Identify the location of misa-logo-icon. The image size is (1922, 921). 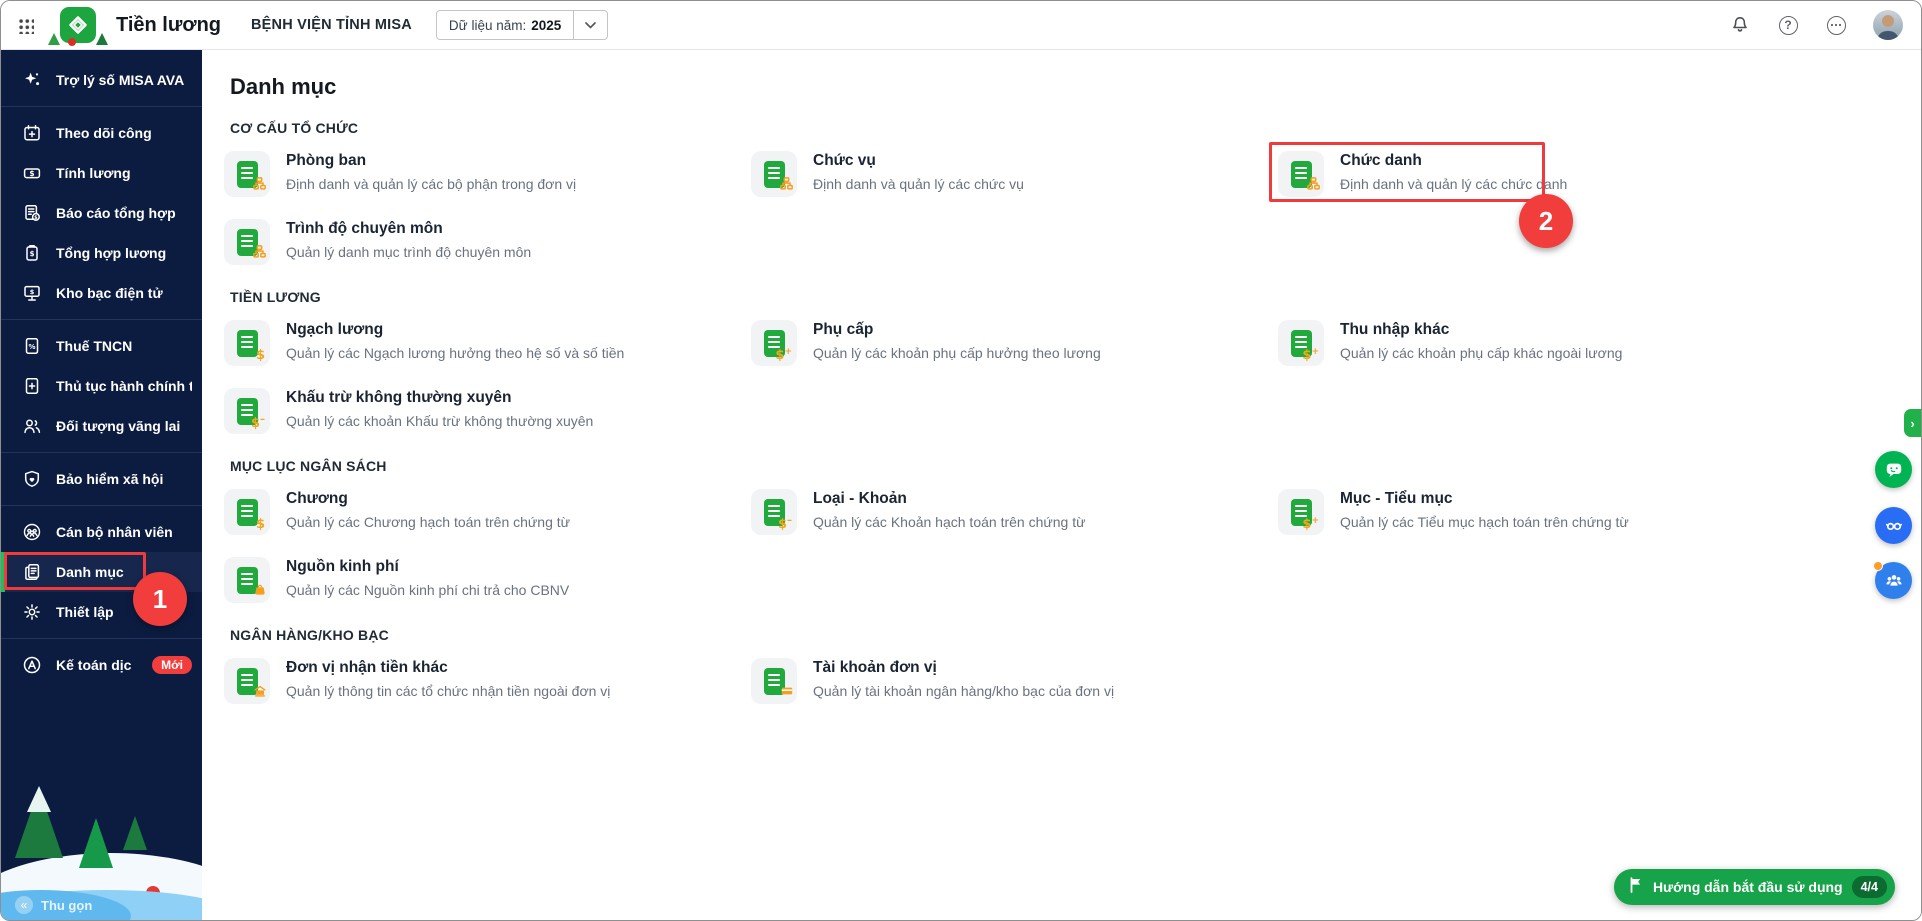
(78, 25).